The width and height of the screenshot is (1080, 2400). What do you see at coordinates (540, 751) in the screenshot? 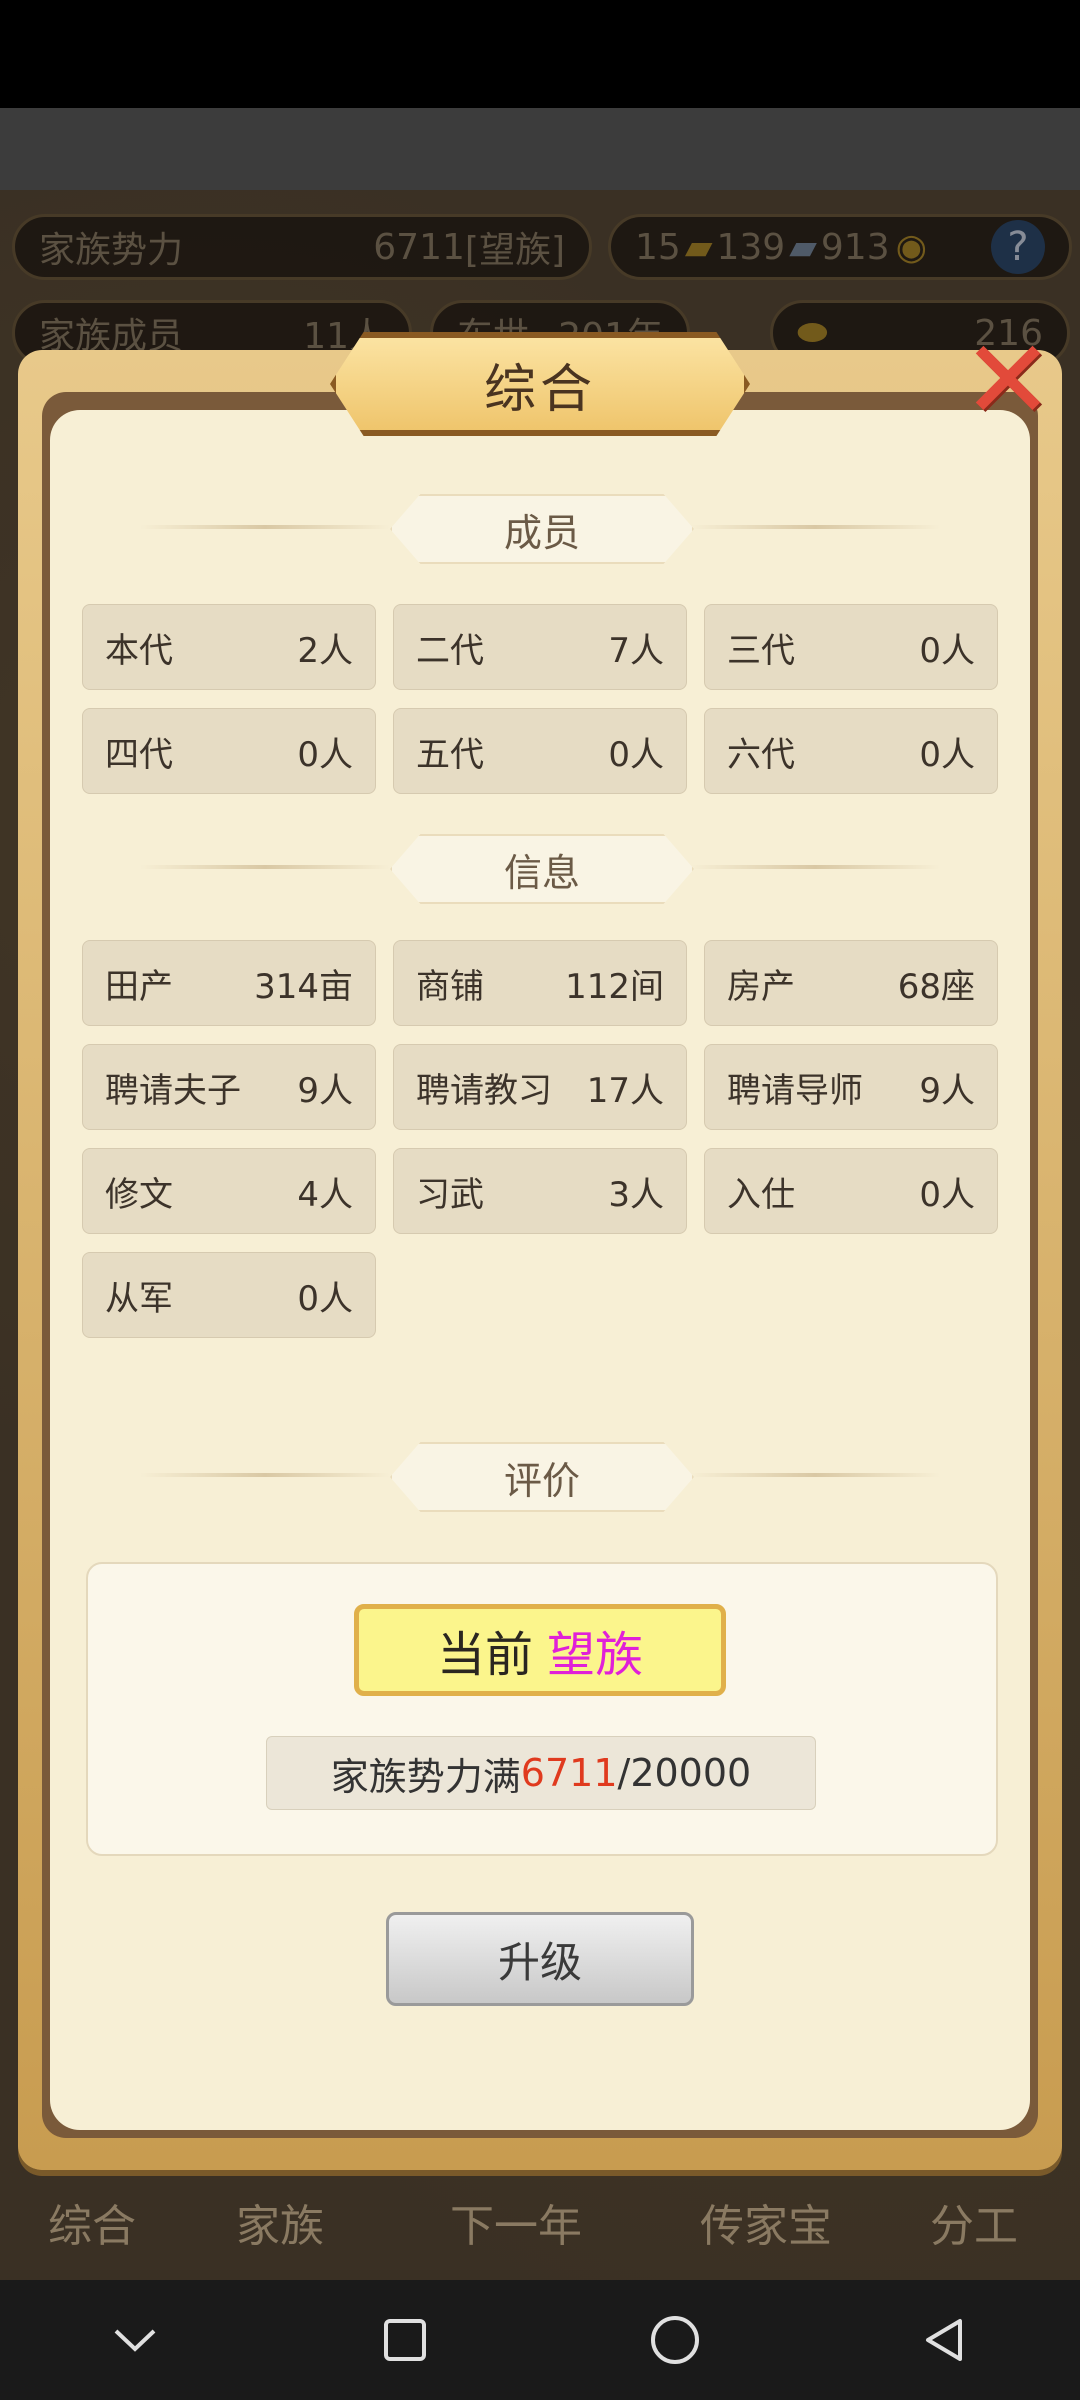
I see `stat-cell-generation-5: 五代 0人` at bounding box center [540, 751].